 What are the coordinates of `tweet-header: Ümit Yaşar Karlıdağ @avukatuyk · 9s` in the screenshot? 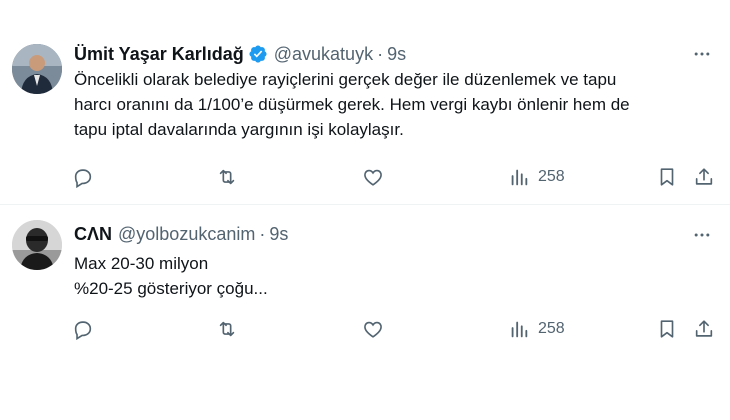 It's located at (240, 54).